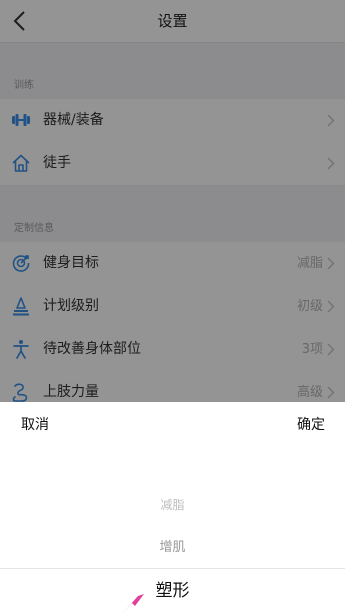 Image resolution: width=345 pixels, height=614 pixels. I want to click on pointer-arrow-icon, so click(133, 604).